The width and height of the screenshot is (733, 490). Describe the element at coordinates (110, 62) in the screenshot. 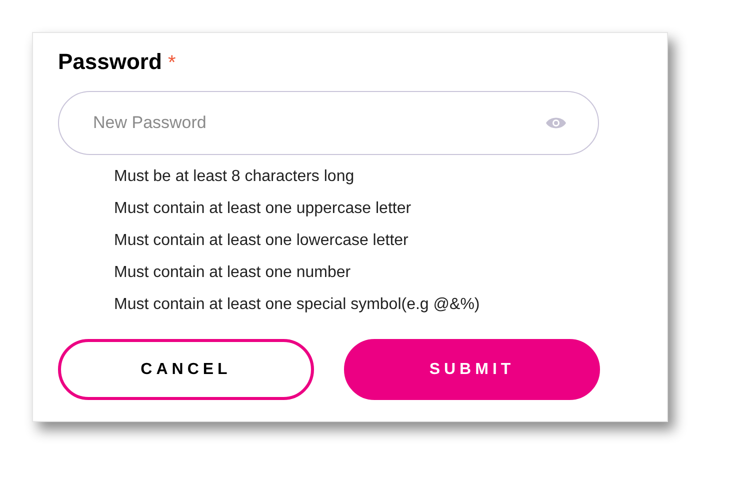

I see `field-label: Password` at that location.